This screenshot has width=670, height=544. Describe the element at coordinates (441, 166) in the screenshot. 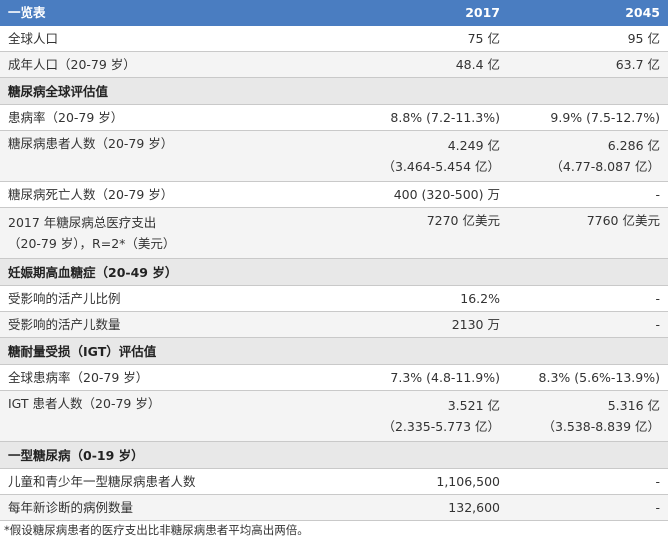

I see `row-value-2017-range: （3.464-5.454 亿）` at that location.